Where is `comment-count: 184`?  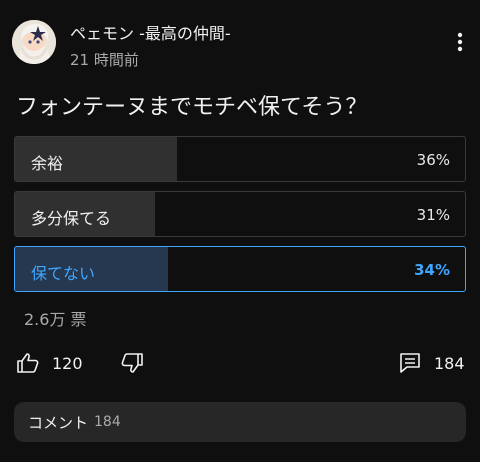
comment-count: 184 is located at coordinates (449, 363).